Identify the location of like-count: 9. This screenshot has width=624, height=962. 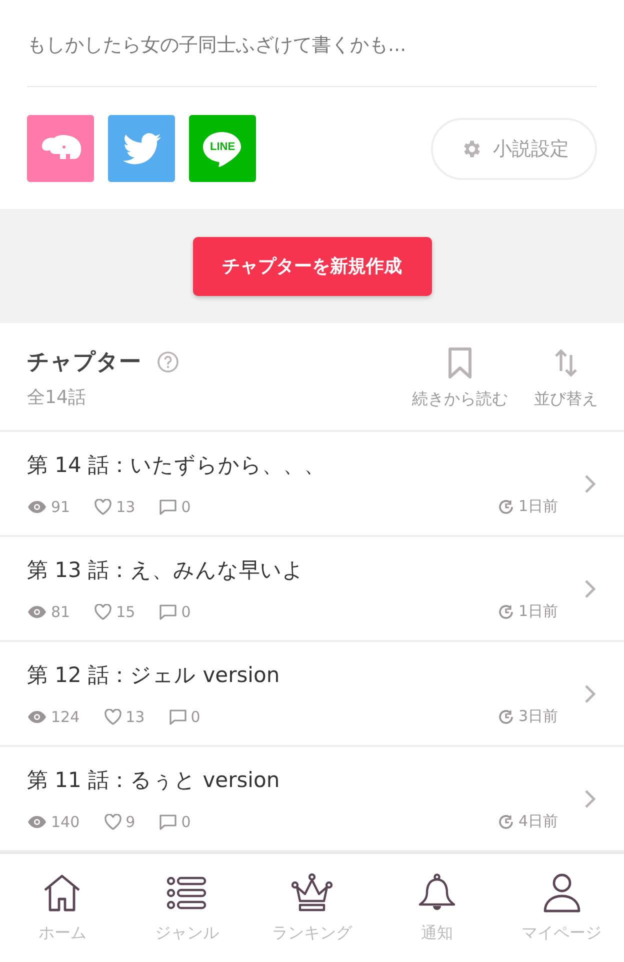
(131, 821).